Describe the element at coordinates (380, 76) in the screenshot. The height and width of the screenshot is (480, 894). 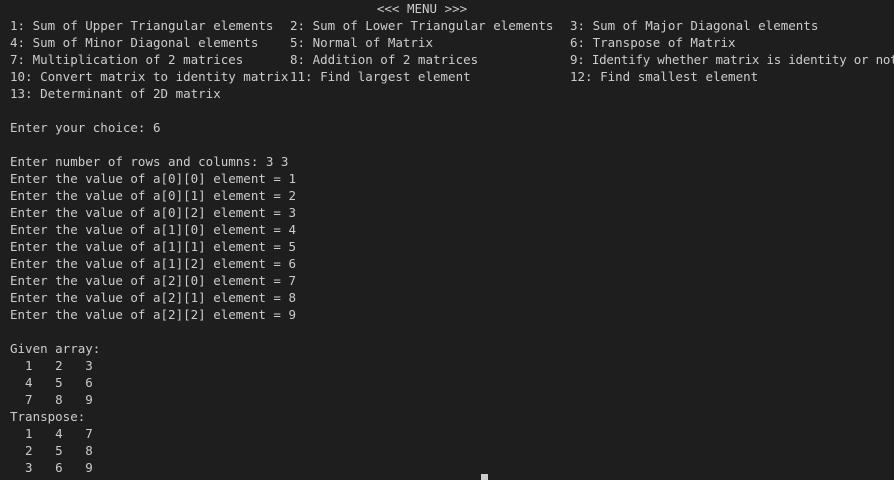
I see `menu-item-11: 11: Find largest element` at that location.